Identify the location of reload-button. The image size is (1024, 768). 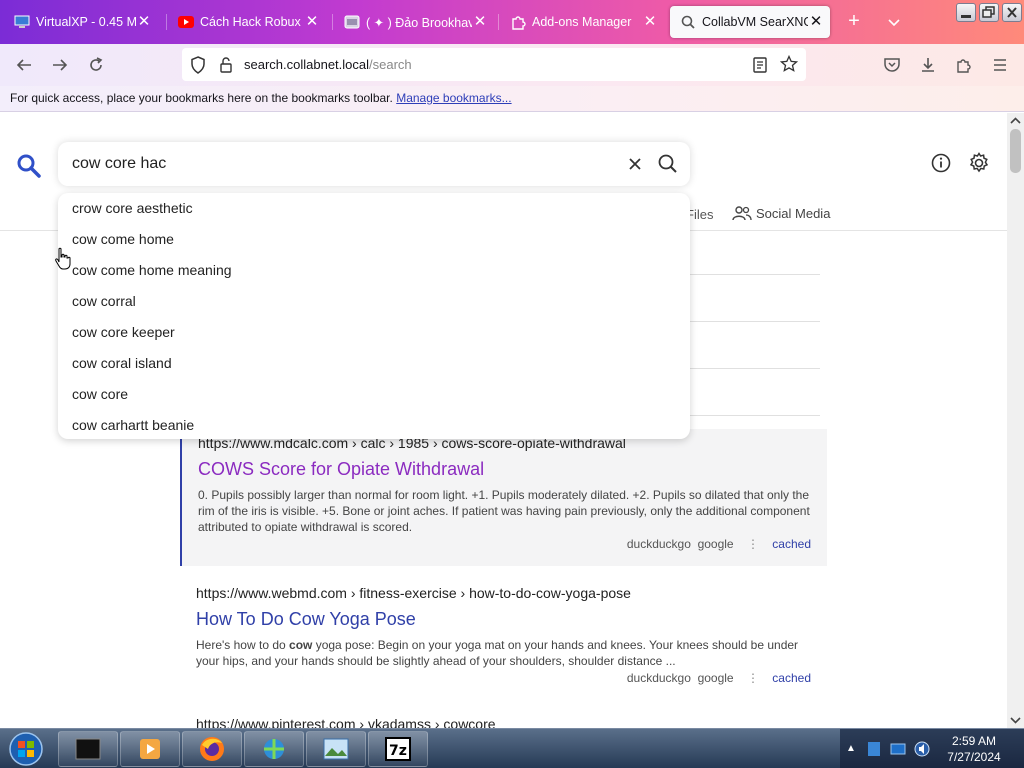
(96, 65).